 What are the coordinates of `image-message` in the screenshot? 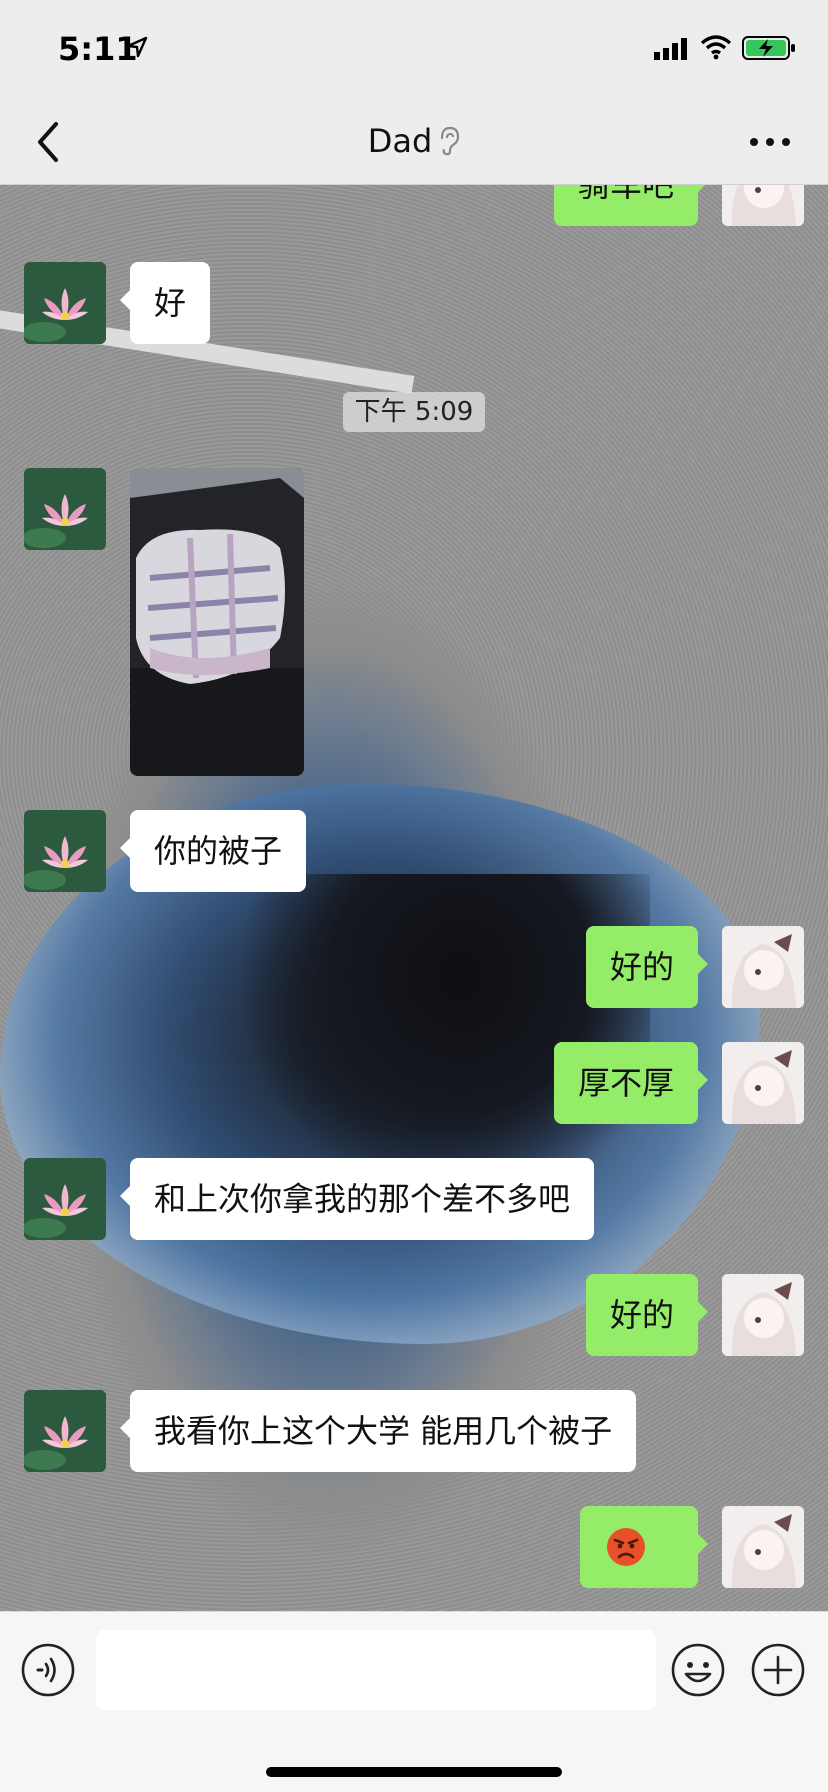 It's located at (217, 622).